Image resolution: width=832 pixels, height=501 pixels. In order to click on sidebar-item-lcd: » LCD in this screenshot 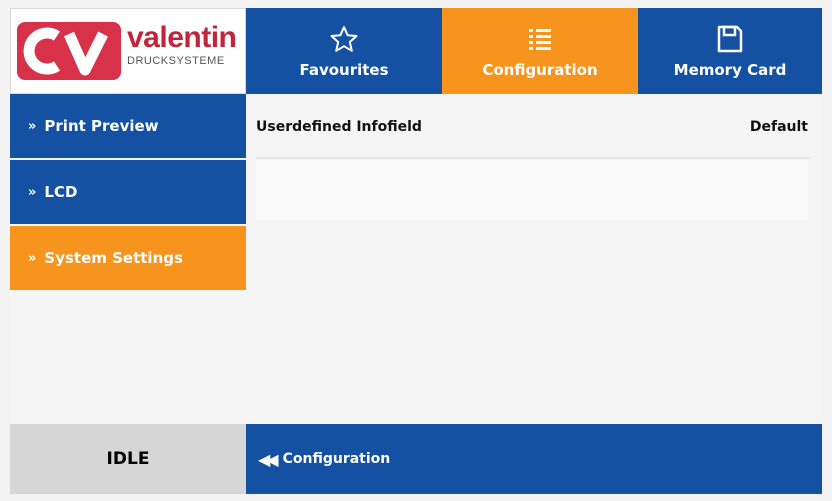, I will do `click(128, 192)`.